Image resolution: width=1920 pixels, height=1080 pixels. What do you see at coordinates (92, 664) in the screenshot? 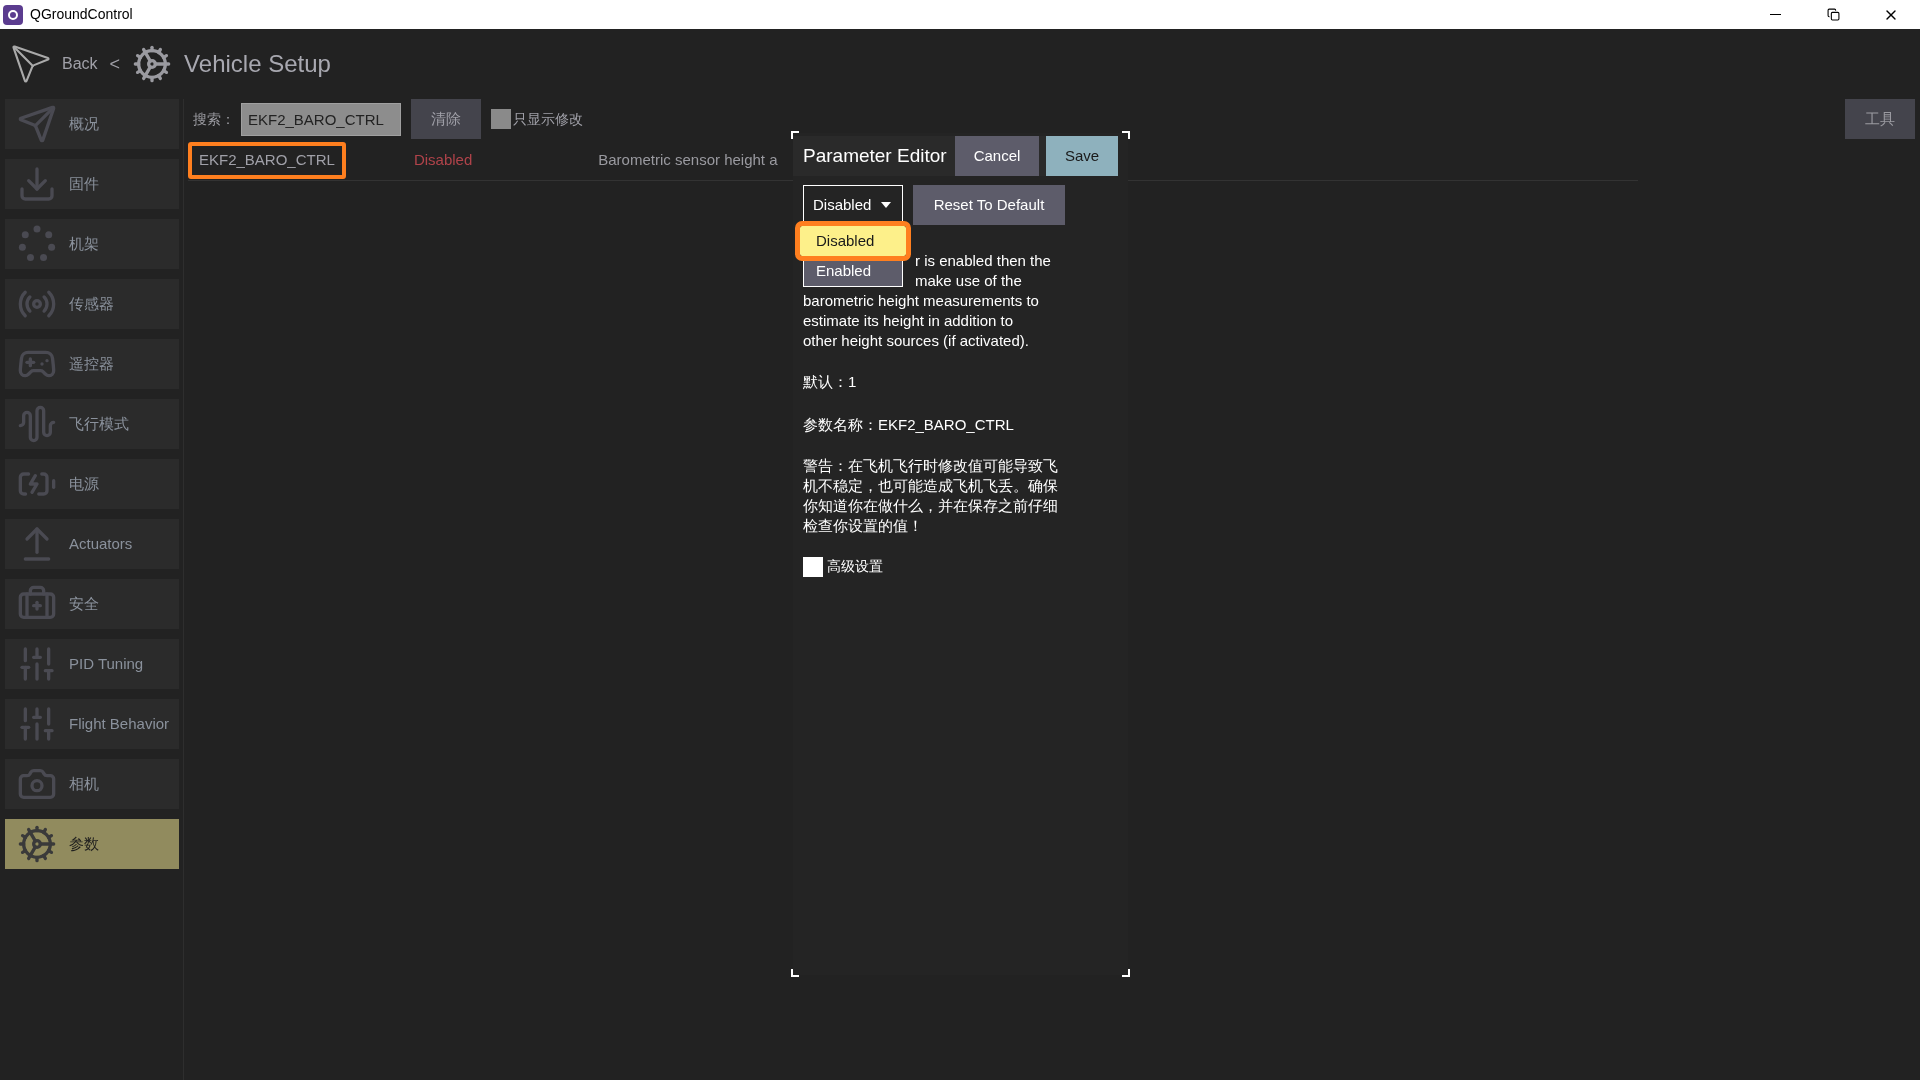
I see `sidebar-item: PID Tuning` at bounding box center [92, 664].